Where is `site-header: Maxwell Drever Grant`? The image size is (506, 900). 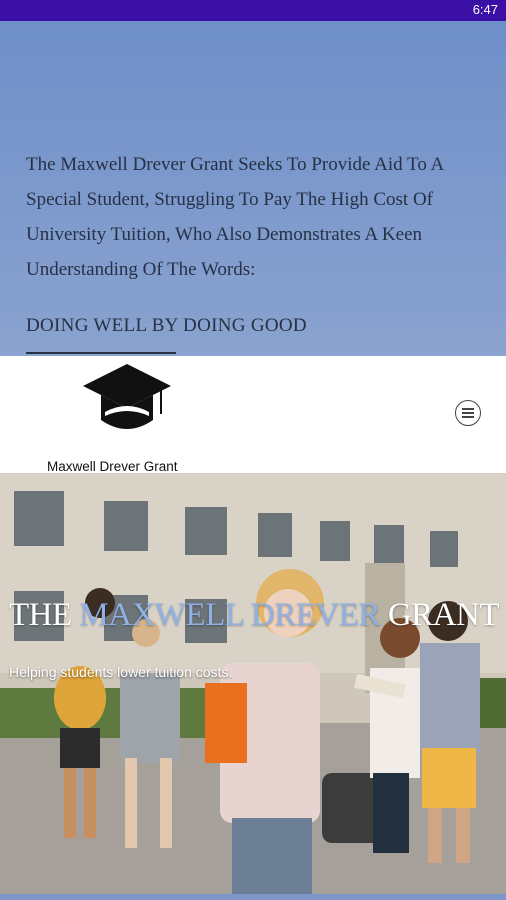
site-header: Maxwell Drever Grant is located at coordinates (253, 415).